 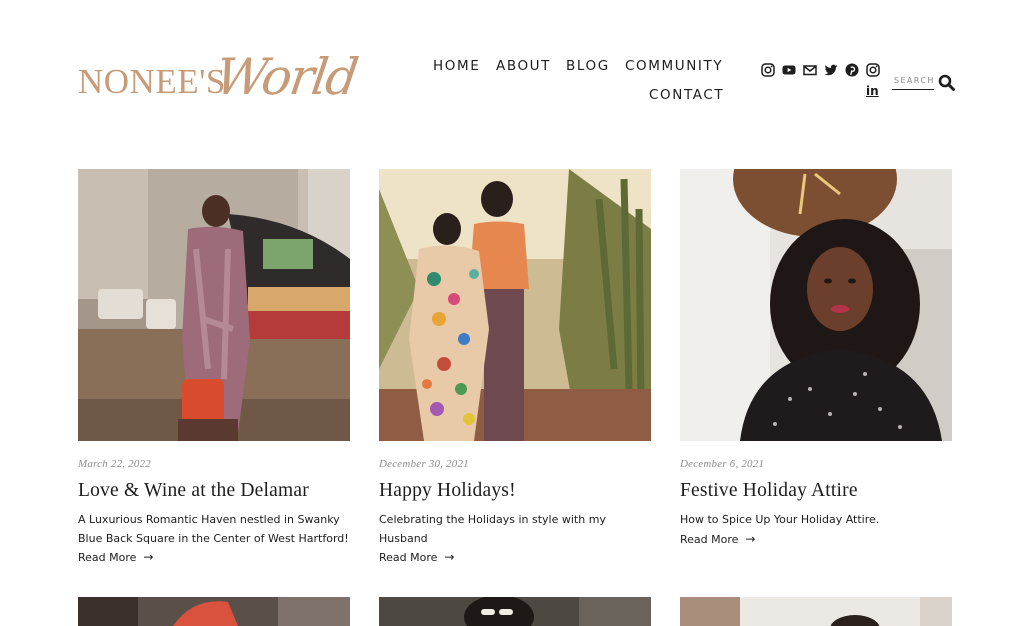 I want to click on post-date: December 6, 2021, so click(x=722, y=464).